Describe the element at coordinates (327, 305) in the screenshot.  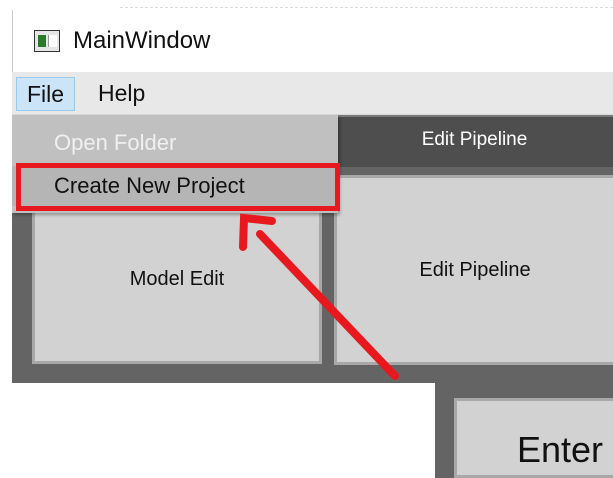
I see `arrow-shaft` at that location.